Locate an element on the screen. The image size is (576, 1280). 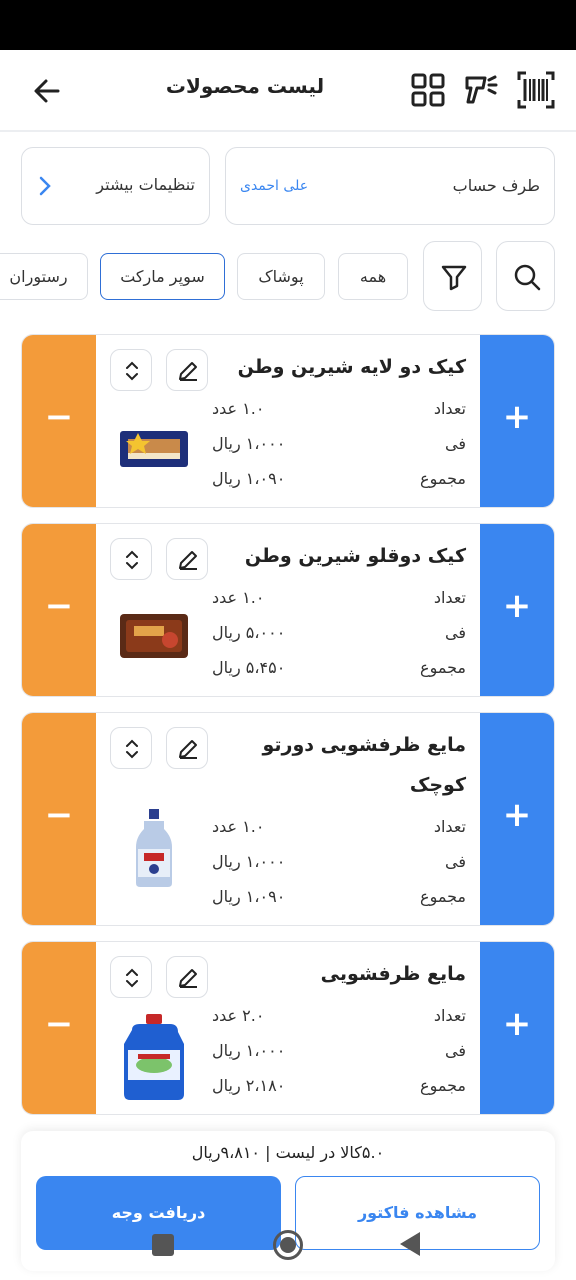
product-name: کیک دوقلو شیرین وطن is located at coordinates (355, 556).